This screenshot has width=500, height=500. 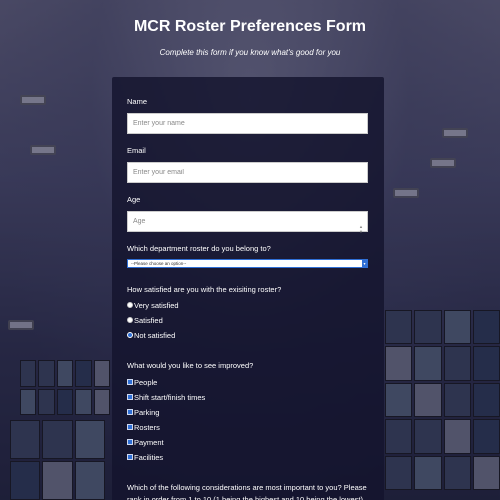 I want to click on checkbox-label: Shift start/finish times, so click(x=170, y=397).